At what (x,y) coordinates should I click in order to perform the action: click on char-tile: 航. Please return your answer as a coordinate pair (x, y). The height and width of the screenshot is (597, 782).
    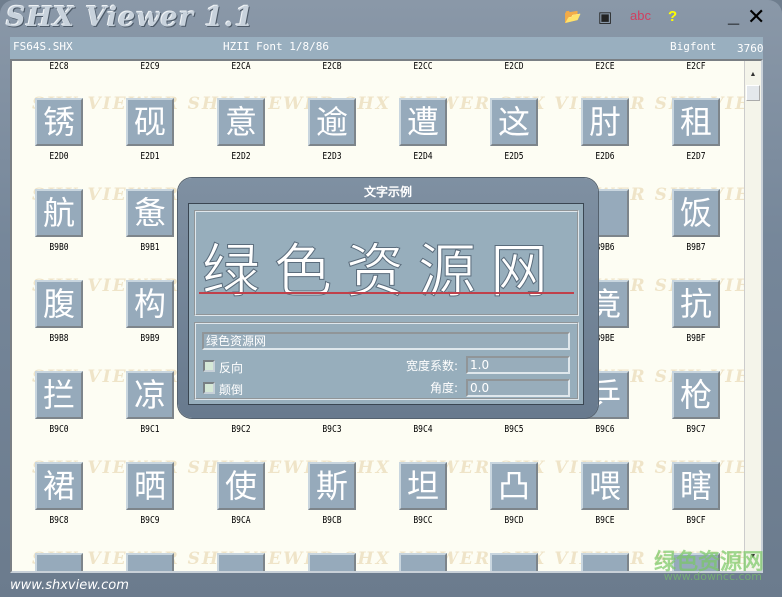
    Looking at the image, I should click on (59, 213).